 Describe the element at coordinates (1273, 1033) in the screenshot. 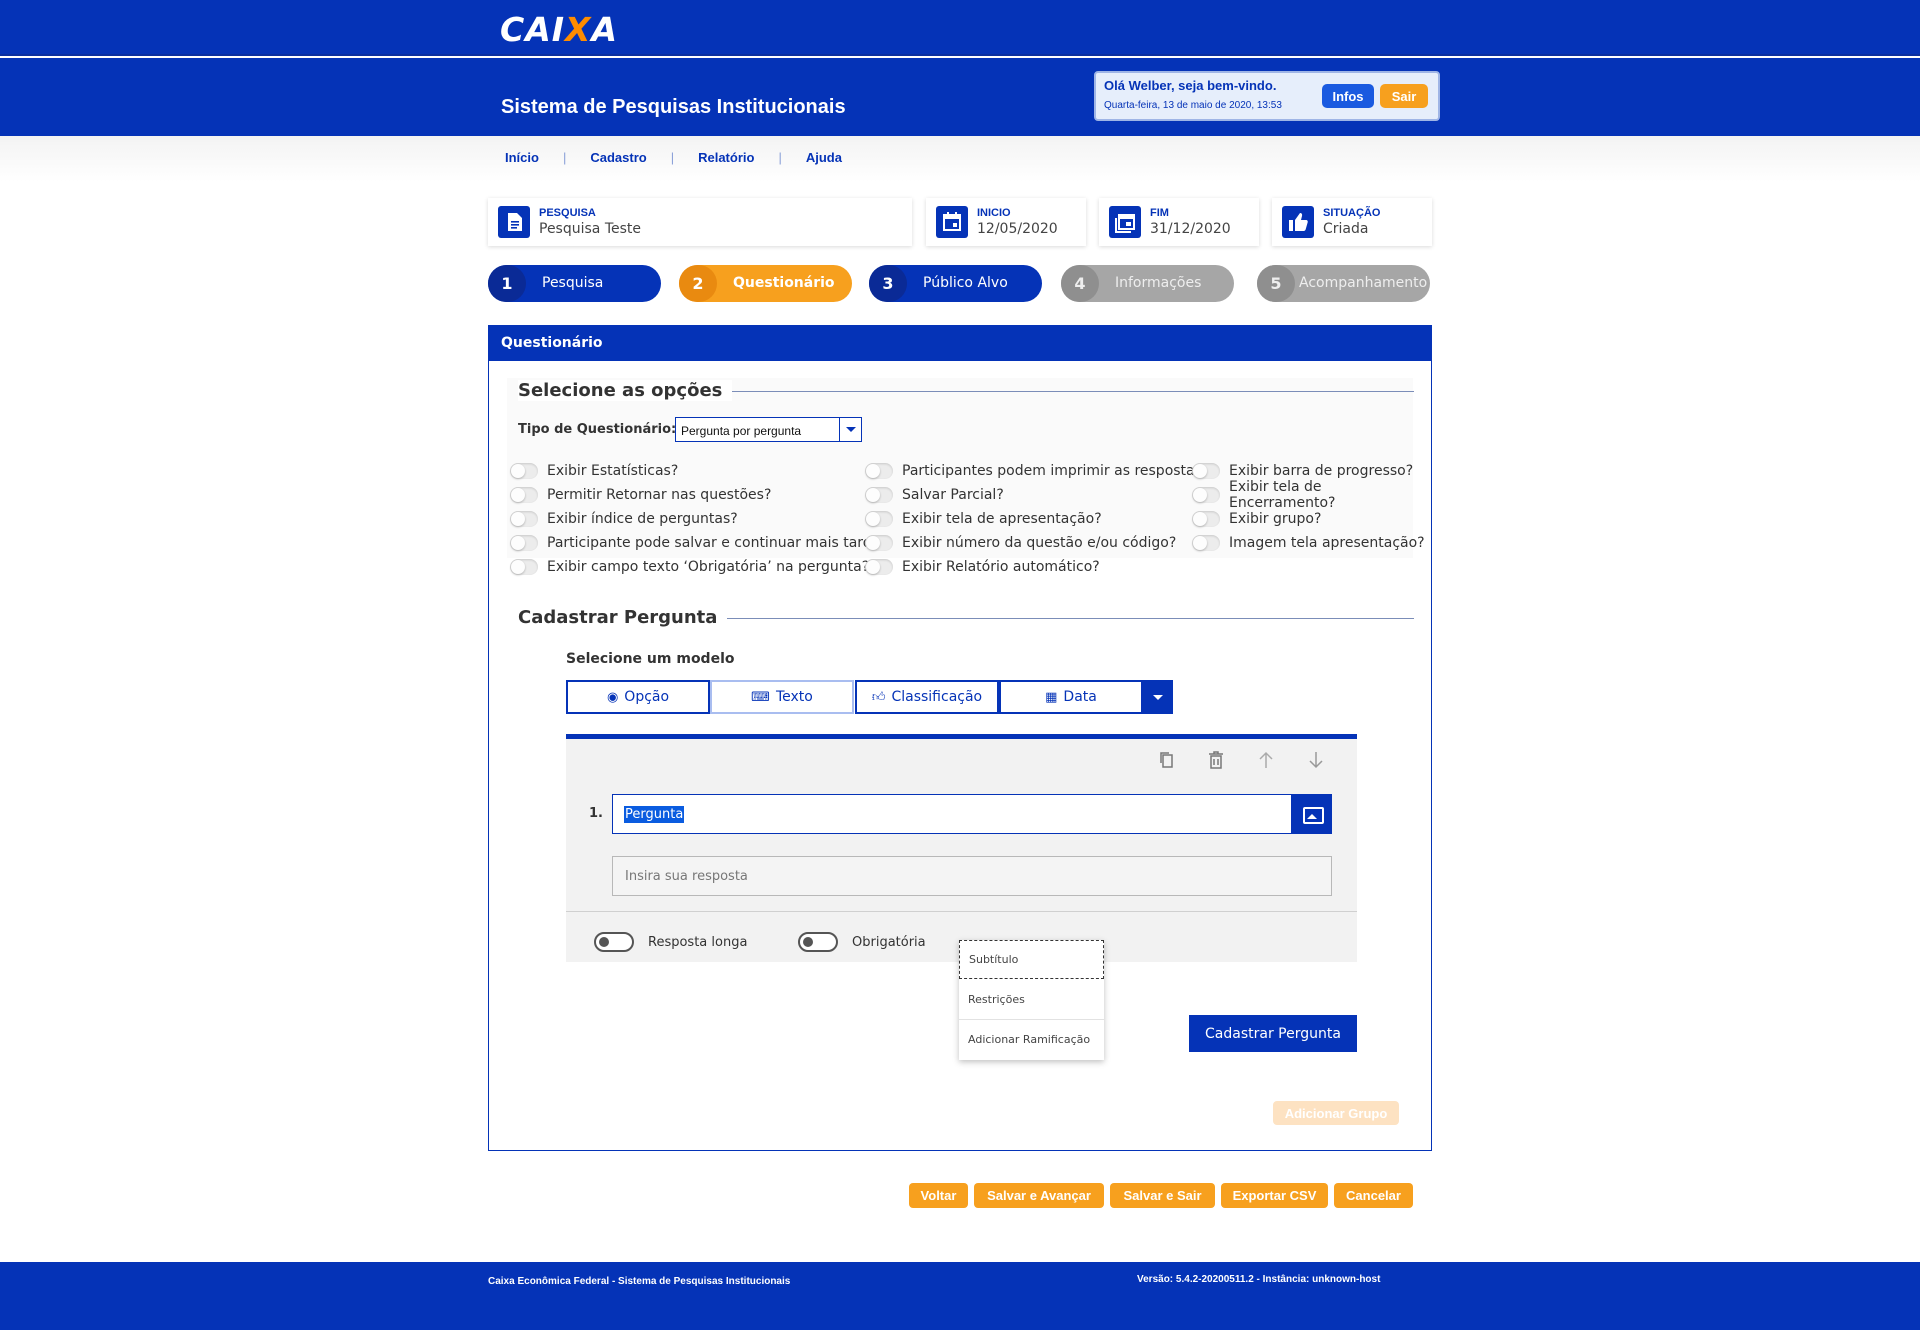

I see `cadastrar-pergunta-button: Cadastrar Pergunta` at that location.